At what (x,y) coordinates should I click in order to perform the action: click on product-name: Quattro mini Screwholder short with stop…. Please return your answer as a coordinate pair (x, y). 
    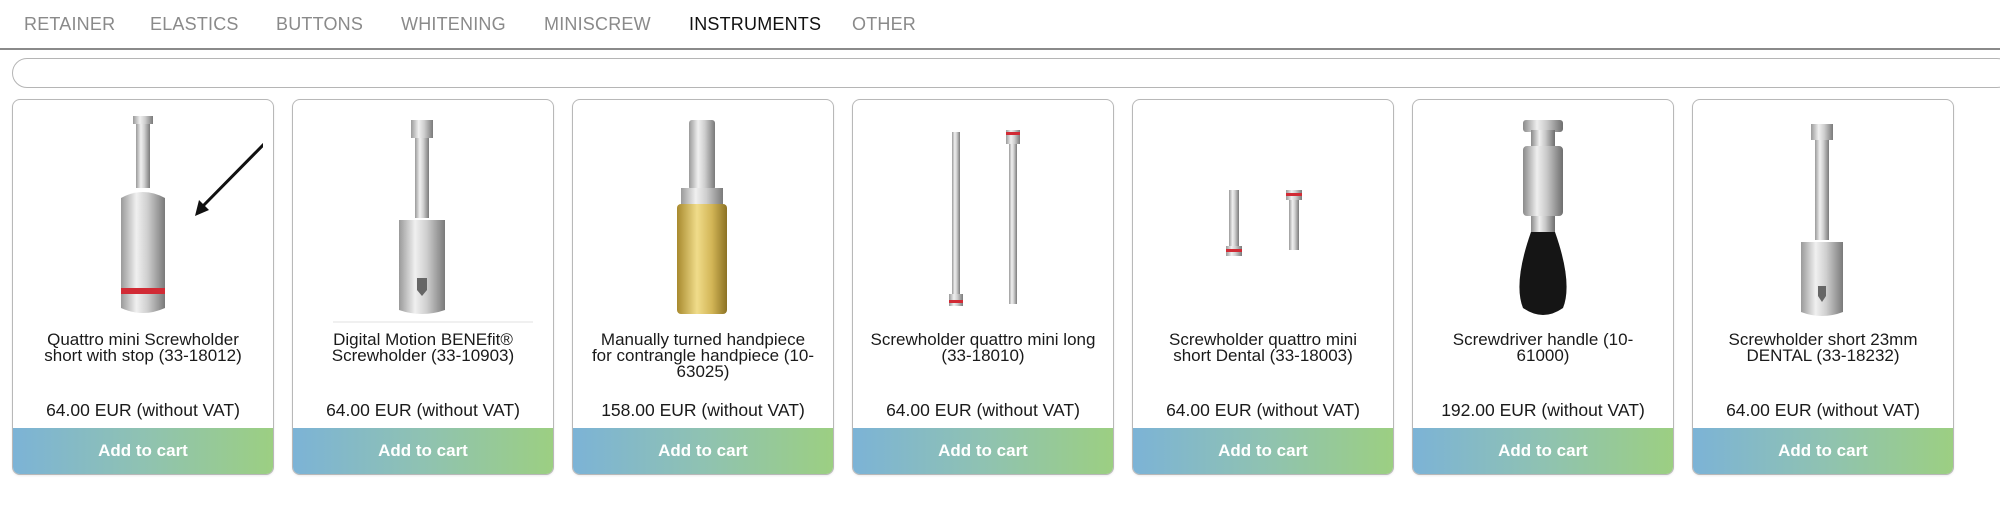
    Looking at the image, I should click on (143, 347).